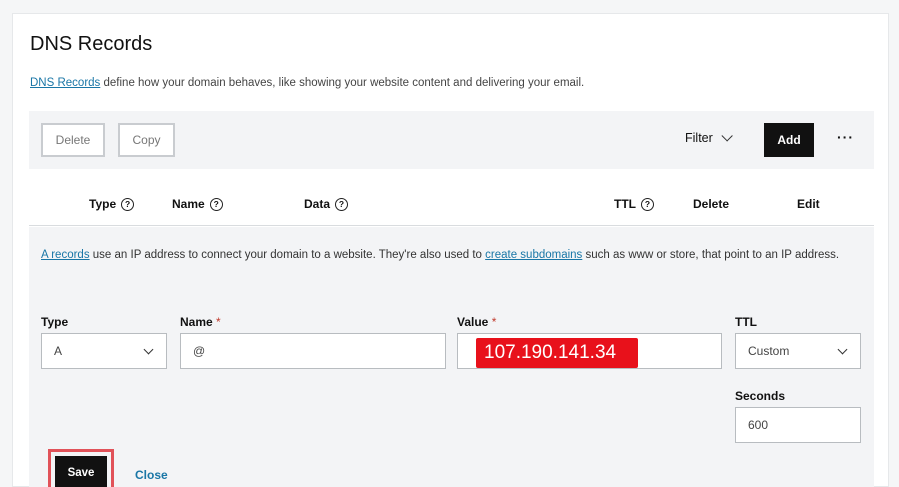 The image size is (899, 487). Describe the element at coordinates (845, 137) in the screenshot. I see `more-options-icon: ···` at that location.